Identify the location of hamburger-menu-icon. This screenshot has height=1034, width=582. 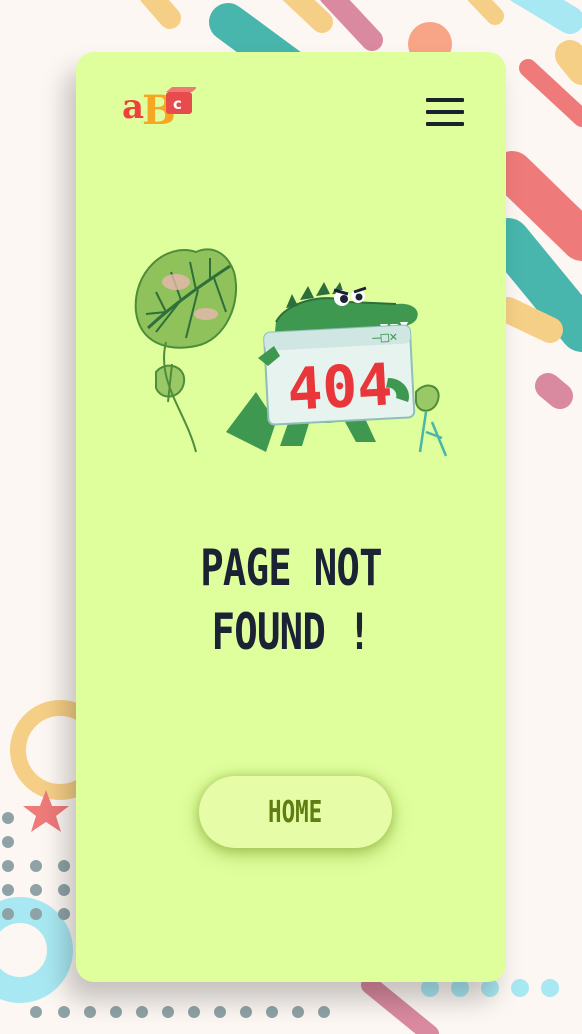
(445, 112).